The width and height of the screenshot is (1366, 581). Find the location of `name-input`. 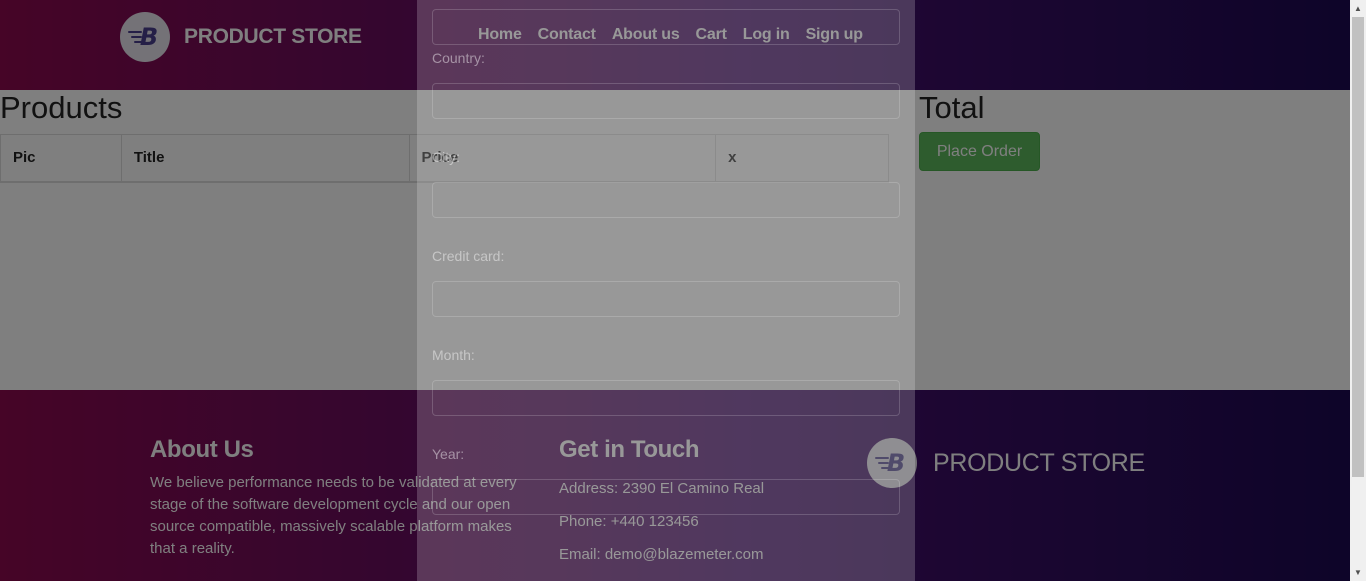

name-input is located at coordinates (666, 27).